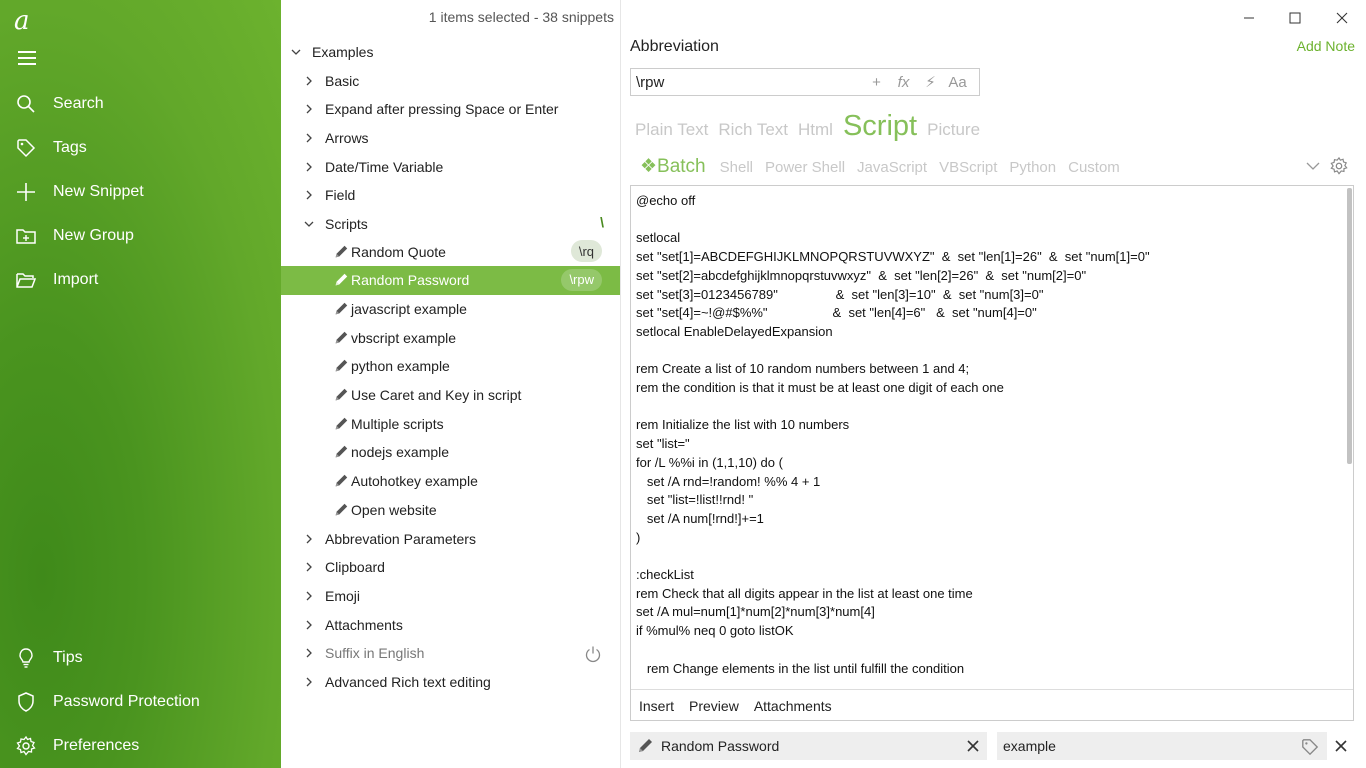 The height and width of the screenshot is (768, 1366). Describe the element at coordinates (973, 746) in the screenshot. I see `clear-icon` at that location.